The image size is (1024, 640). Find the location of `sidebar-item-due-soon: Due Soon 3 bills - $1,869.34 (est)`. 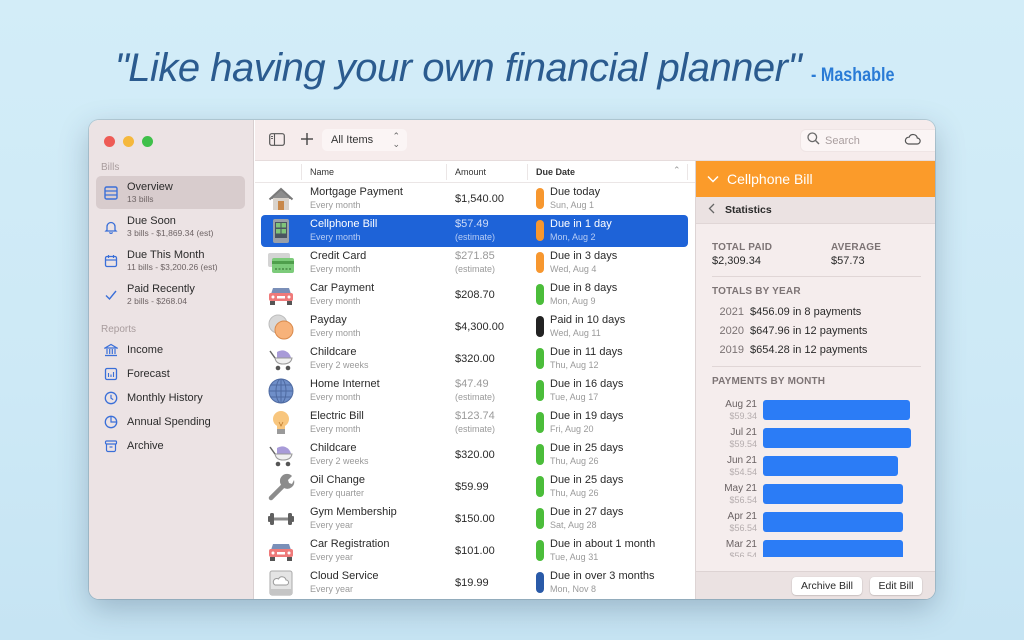

sidebar-item-due-soon: Due Soon 3 bills - $1,869.34 (est) is located at coordinates (170, 226).